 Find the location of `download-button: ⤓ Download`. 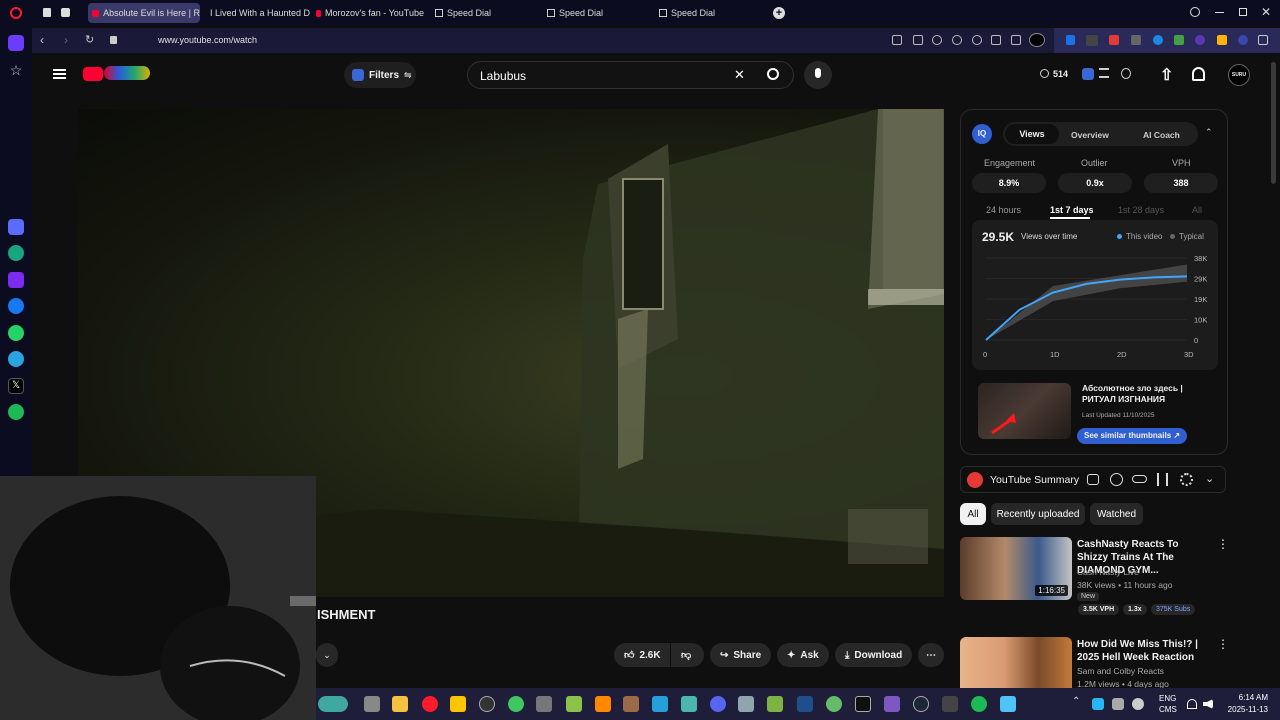

download-button: ⤓ Download is located at coordinates (874, 655).